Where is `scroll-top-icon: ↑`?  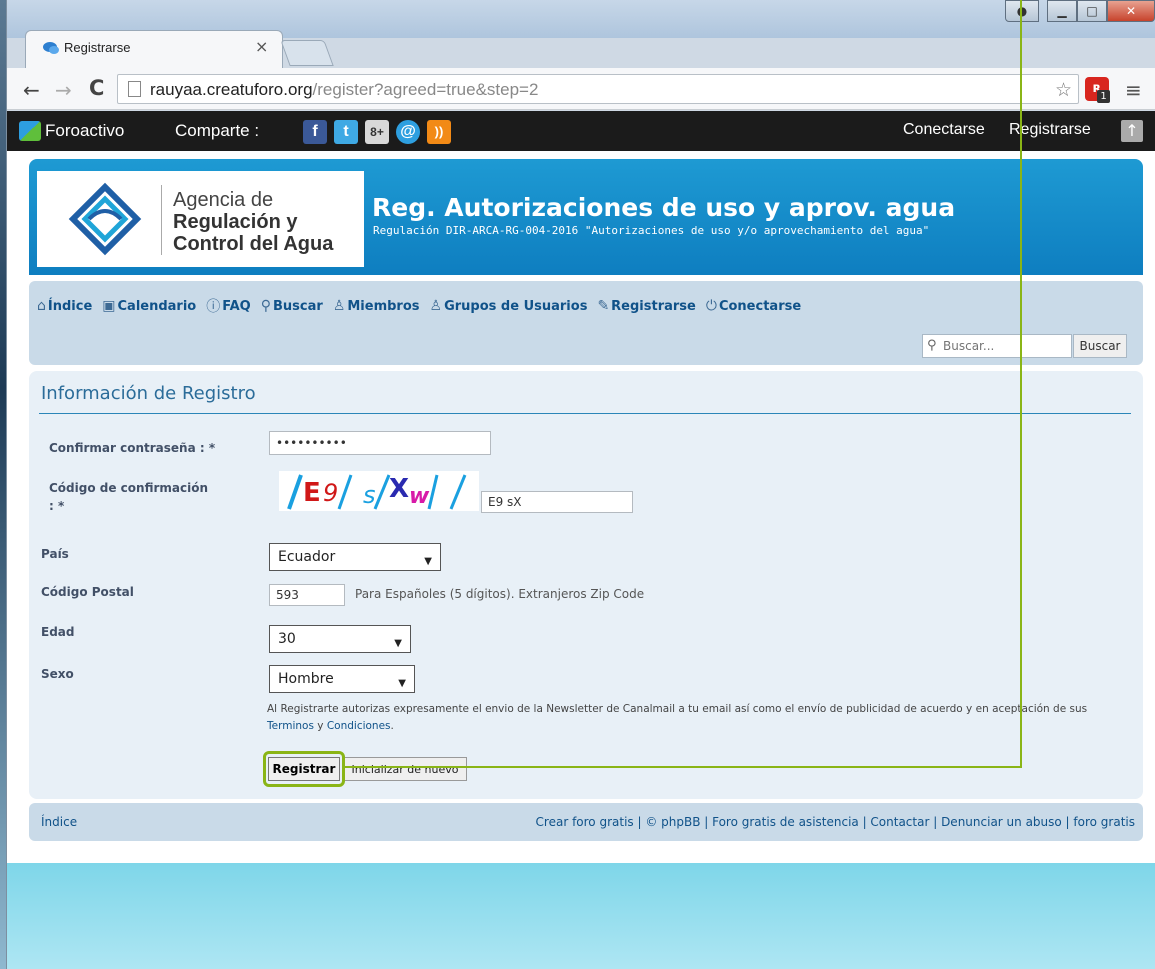 scroll-top-icon: ↑ is located at coordinates (1132, 131).